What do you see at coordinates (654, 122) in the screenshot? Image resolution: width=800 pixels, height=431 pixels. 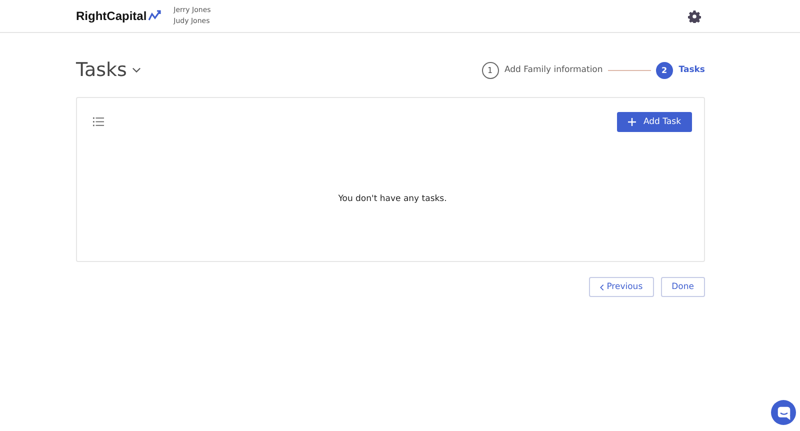 I see `add-task-button: Add Task` at bounding box center [654, 122].